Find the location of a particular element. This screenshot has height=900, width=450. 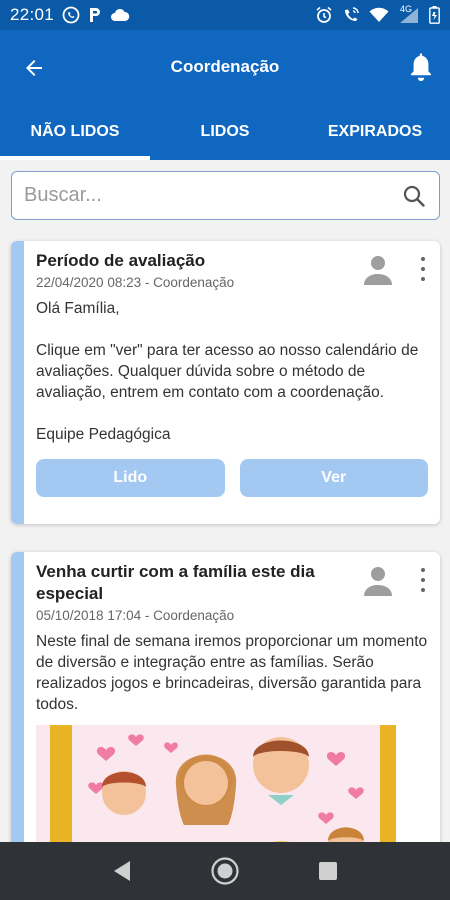

view-button: Ver is located at coordinates (333, 478).